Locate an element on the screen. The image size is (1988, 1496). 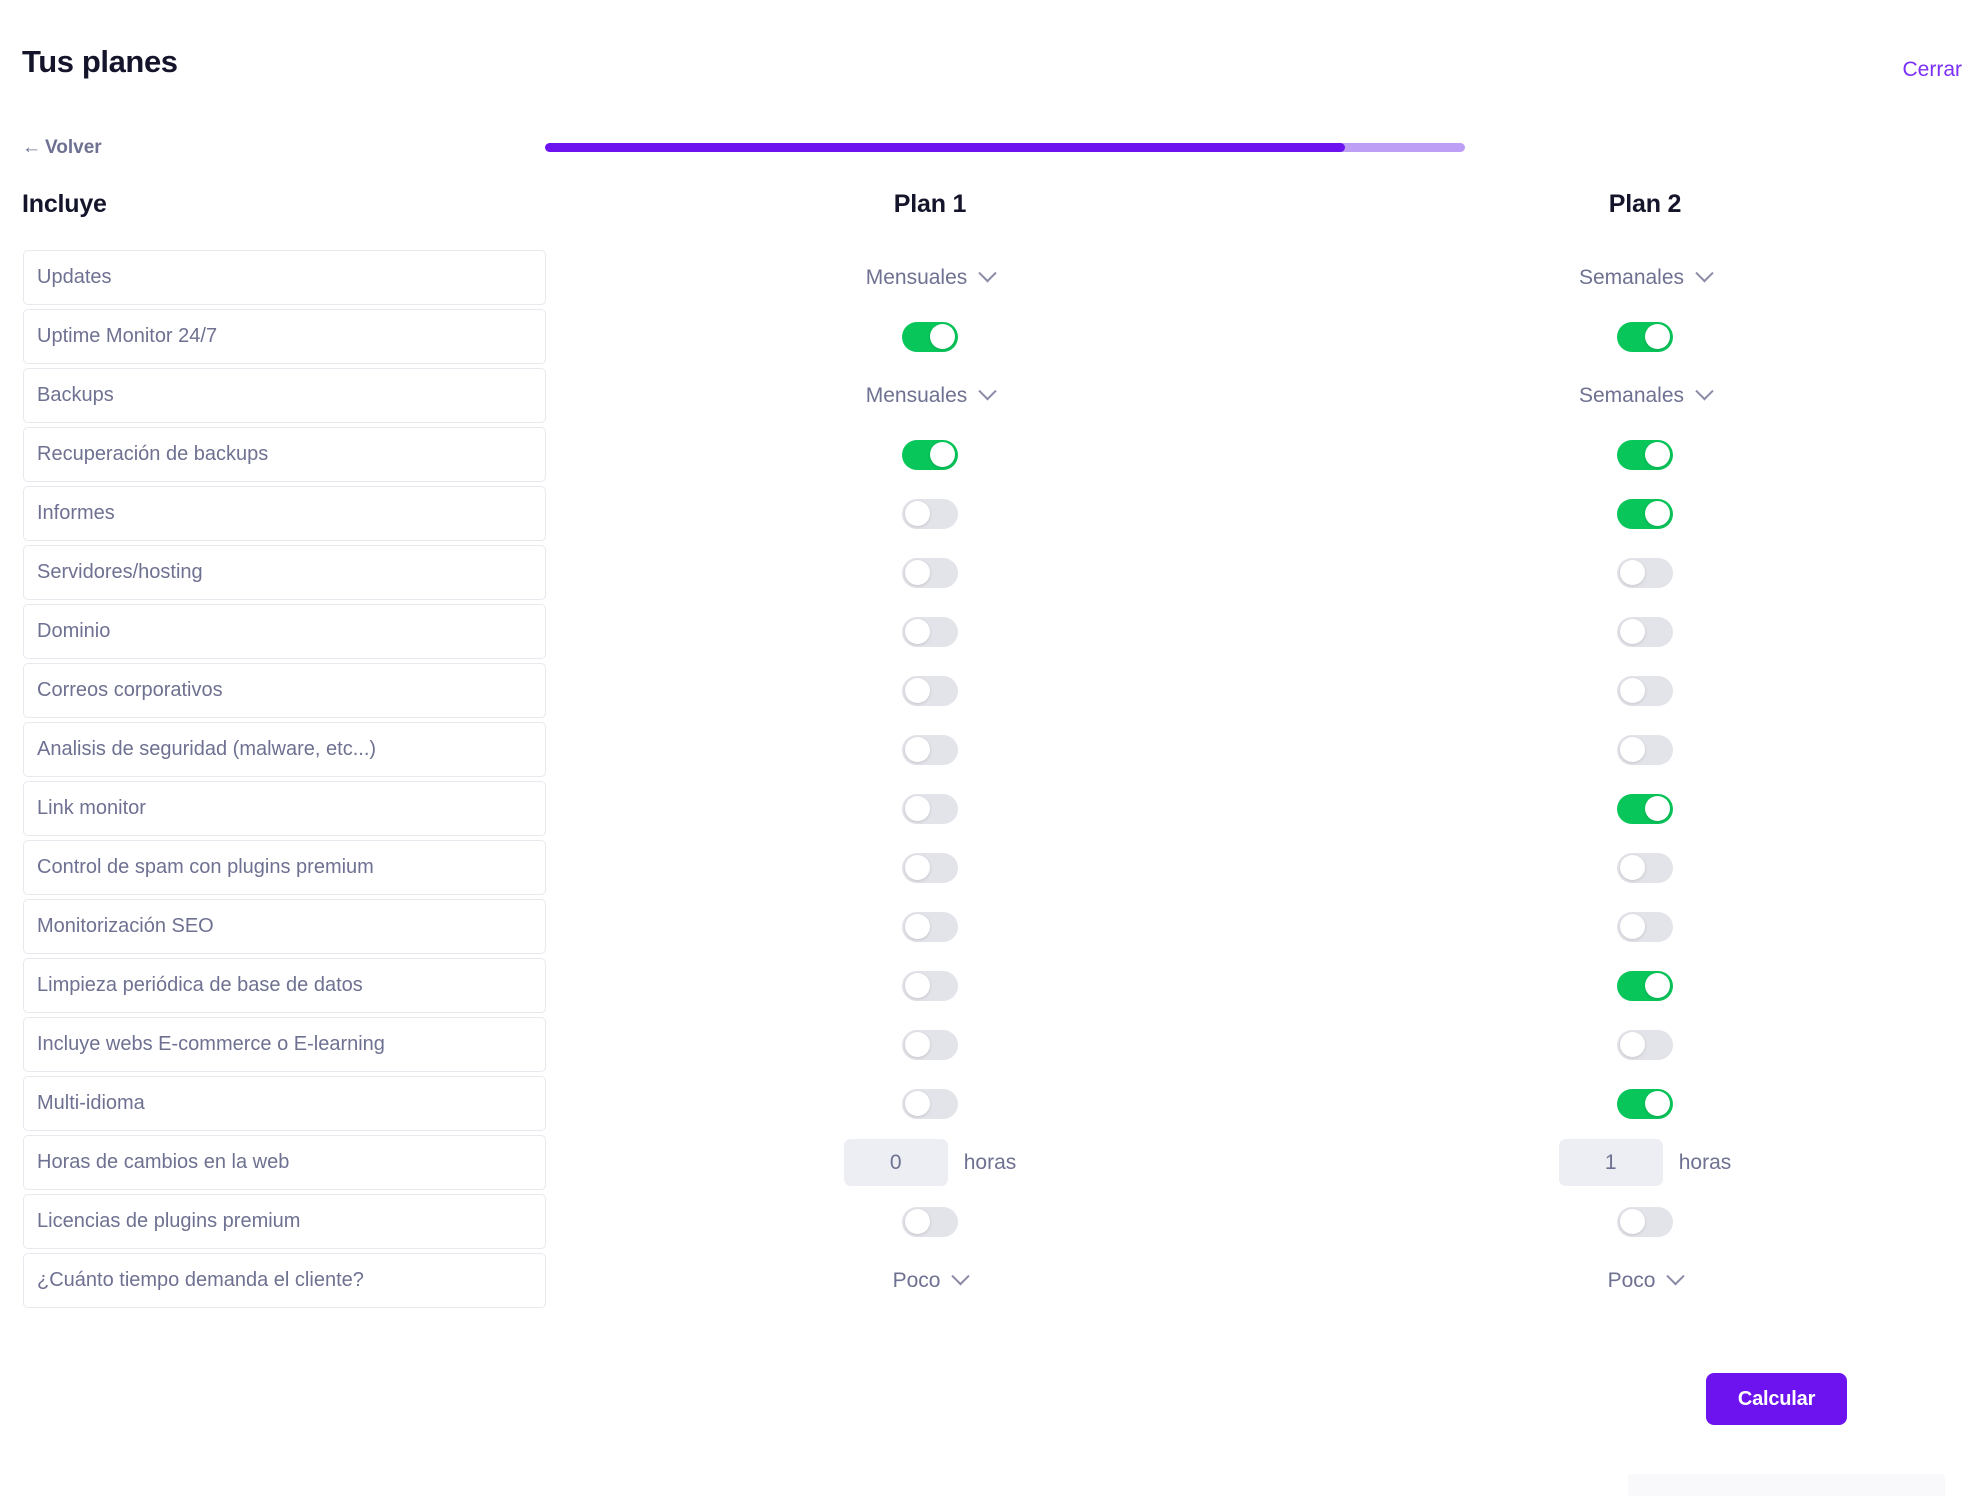
plan1-cell: horas is located at coordinates (930, 1162).